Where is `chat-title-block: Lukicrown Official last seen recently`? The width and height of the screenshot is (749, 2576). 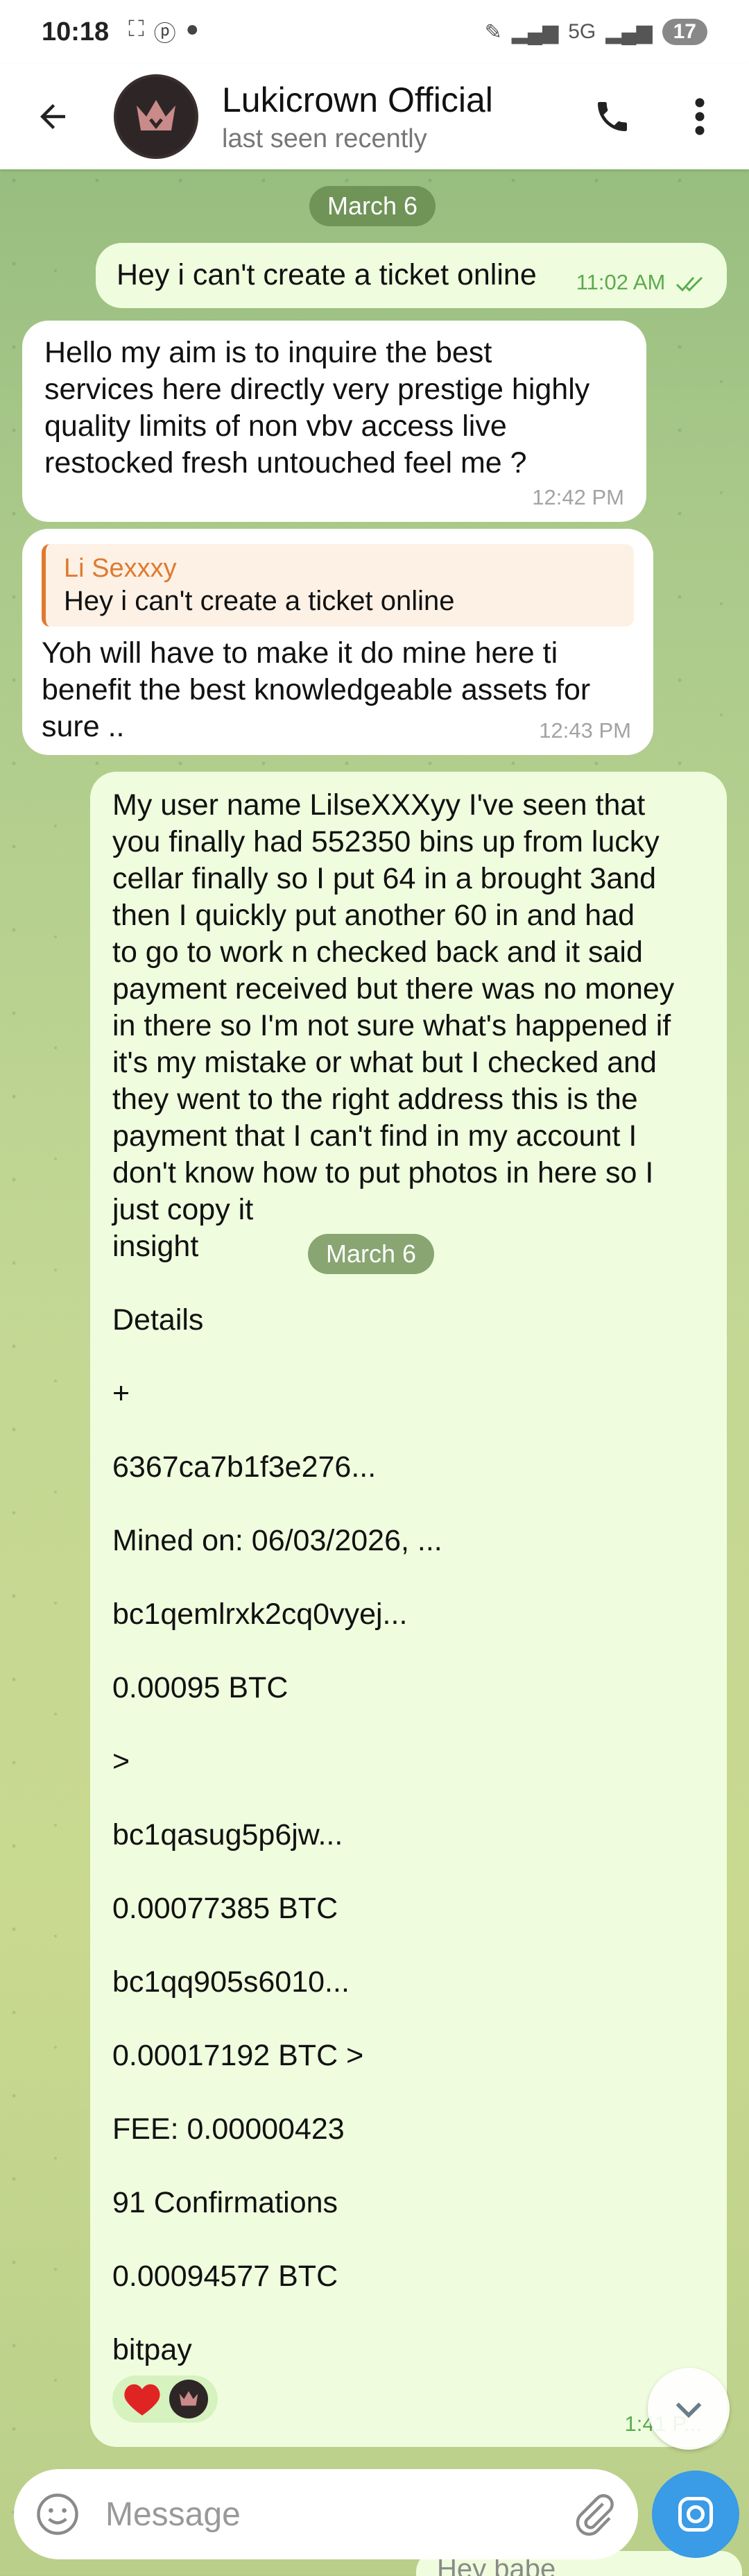 chat-title-block: Lukicrown Official last seen recently is located at coordinates (357, 117).